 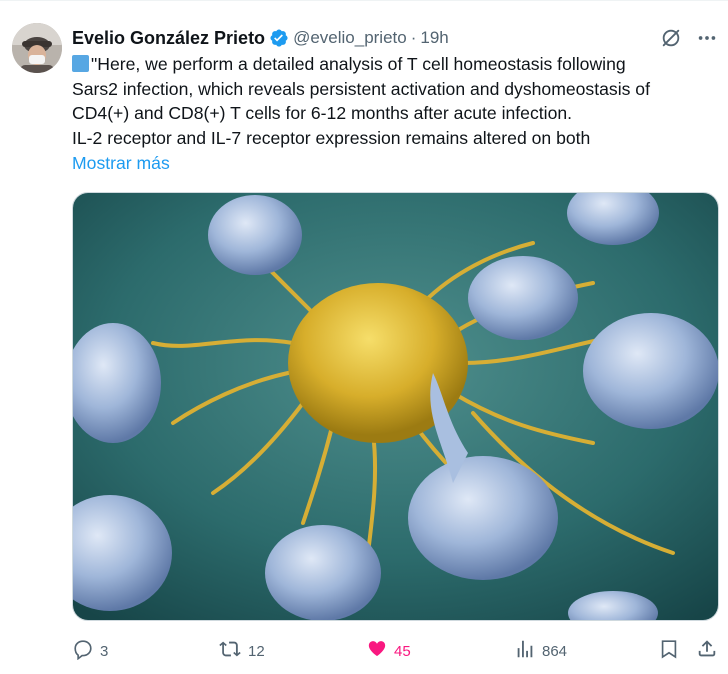 What do you see at coordinates (525, 651) in the screenshot?
I see `views-chart-icon` at bounding box center [525, 651].